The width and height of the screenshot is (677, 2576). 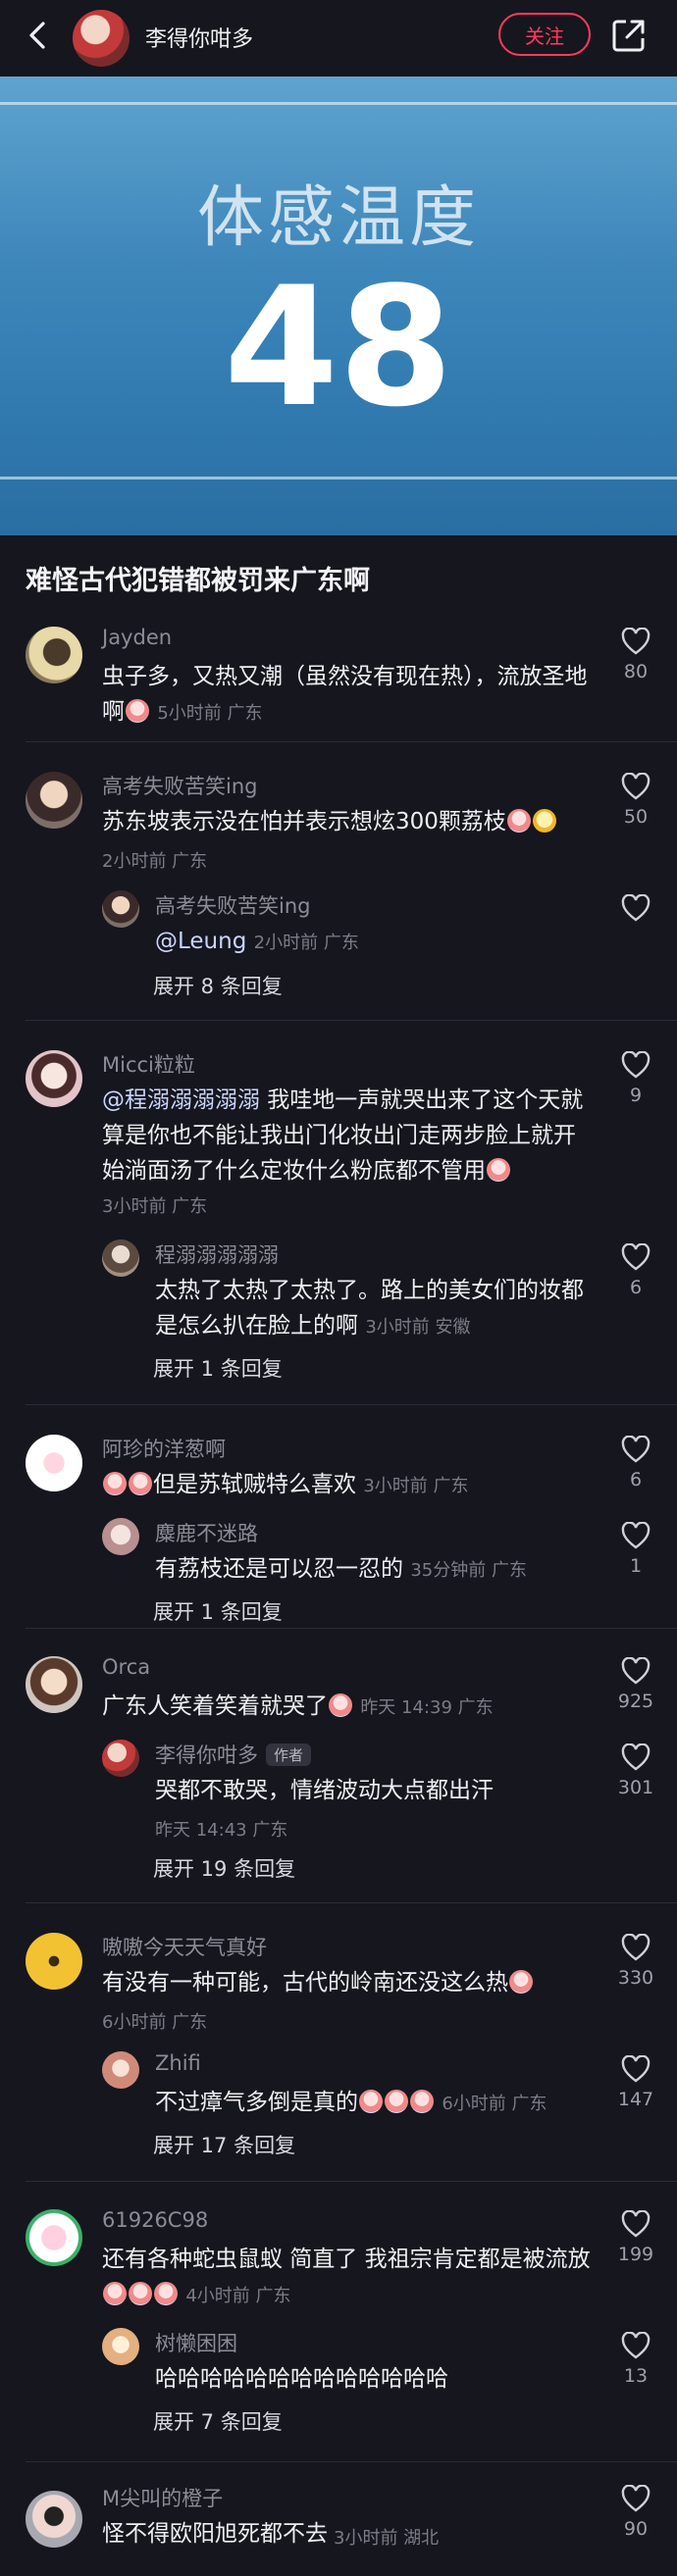 What do you see at coordinates (162, 2497) in the screenshot?
I see `comment-author: M尖叫的橙子` at bounding box center [162, 2497].